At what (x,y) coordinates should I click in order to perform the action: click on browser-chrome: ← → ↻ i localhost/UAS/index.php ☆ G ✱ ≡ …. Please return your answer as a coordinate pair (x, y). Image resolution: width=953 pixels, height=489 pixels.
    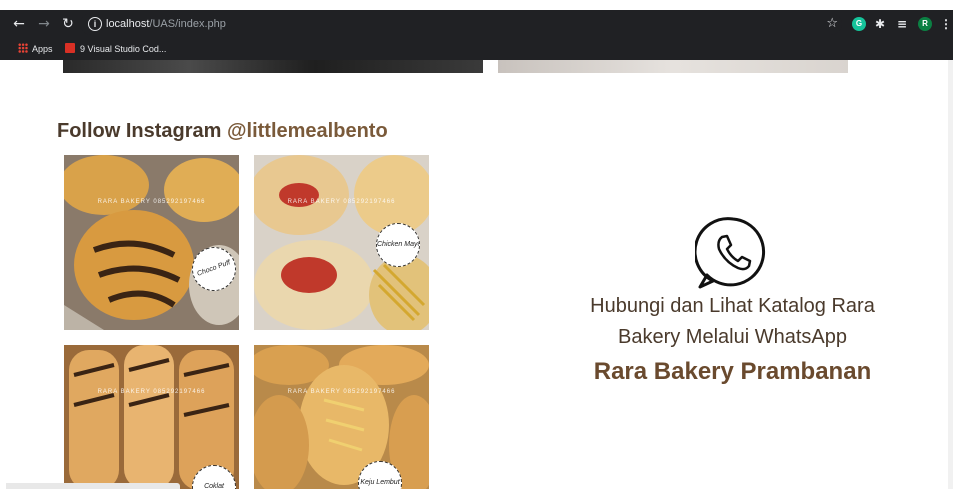
    Looking at the image, I should click on (476, 35).